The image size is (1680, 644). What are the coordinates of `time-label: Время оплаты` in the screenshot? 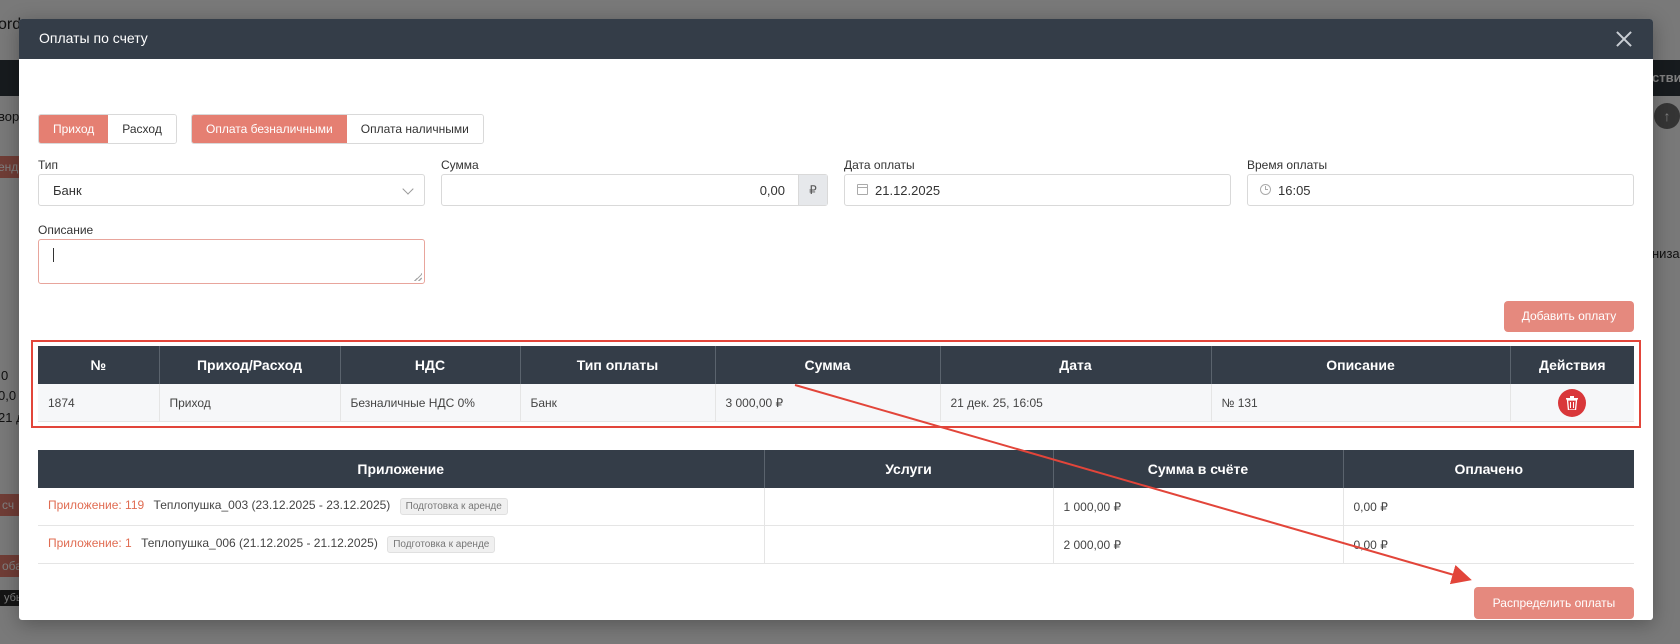 It's located at (1287, 165).